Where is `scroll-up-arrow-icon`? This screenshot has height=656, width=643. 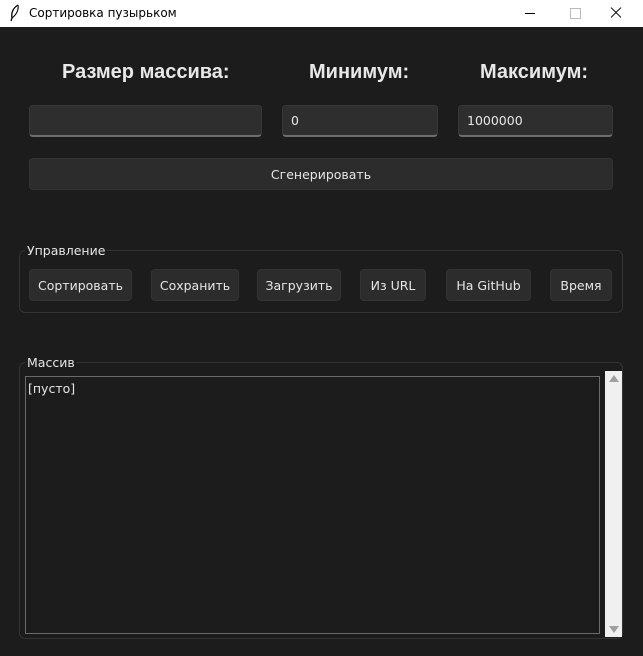
scroll-up-arrow-icon is located at coordinates (614, 378).